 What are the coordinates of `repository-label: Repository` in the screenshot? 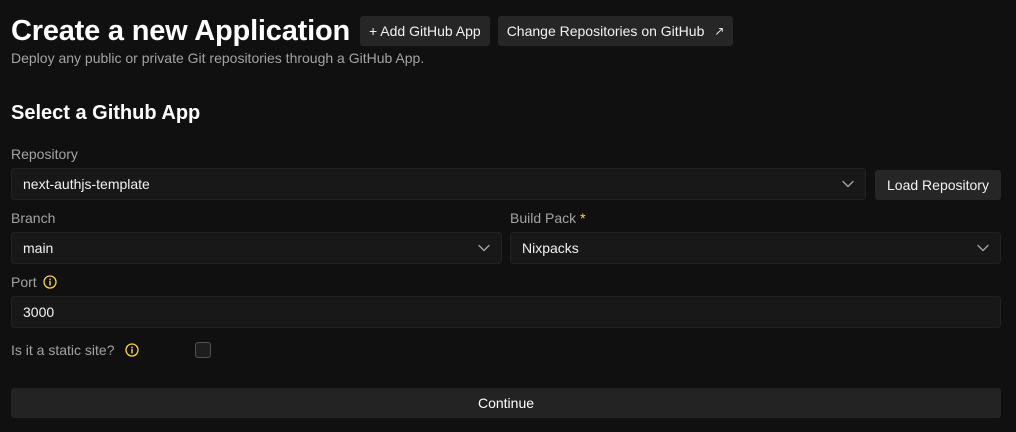 It's located at (44, 154).